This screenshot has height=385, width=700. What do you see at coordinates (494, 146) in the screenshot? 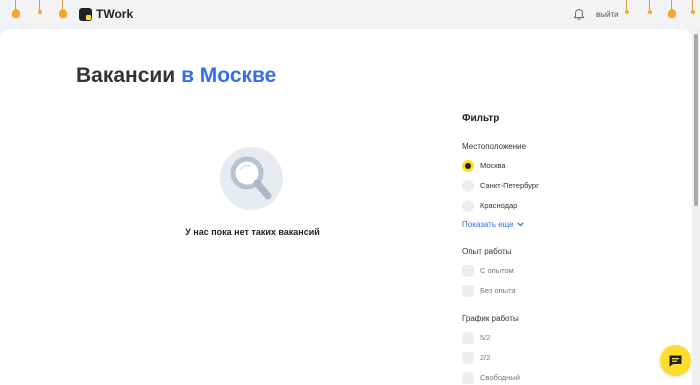
I see `location-group-title: Местоположение` at bounding box center [494, 146].